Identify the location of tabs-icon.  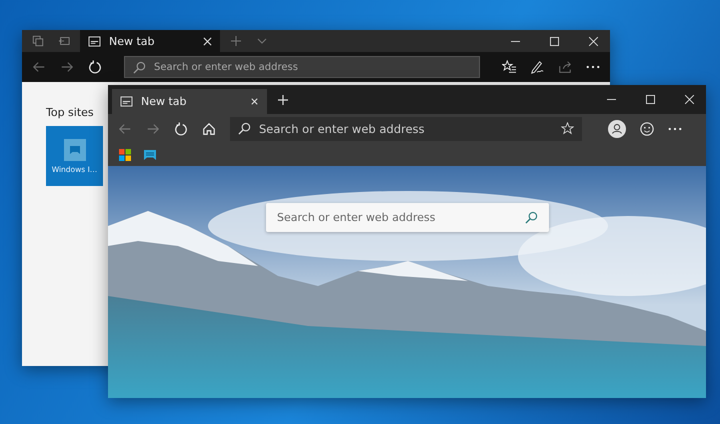
(38, 41).